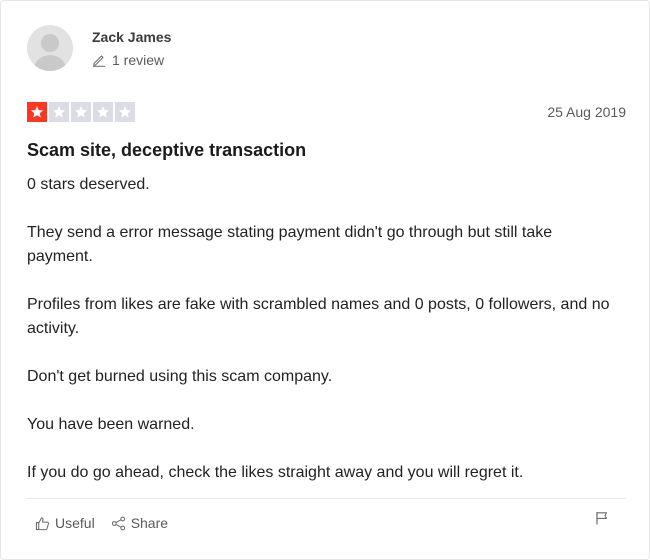 The width and height of the screenshot is (650, 560). What do you see at coordinates (75, 523) in the screenshot?
I see `useful-label: Useful` at bounding box center [75, 523].